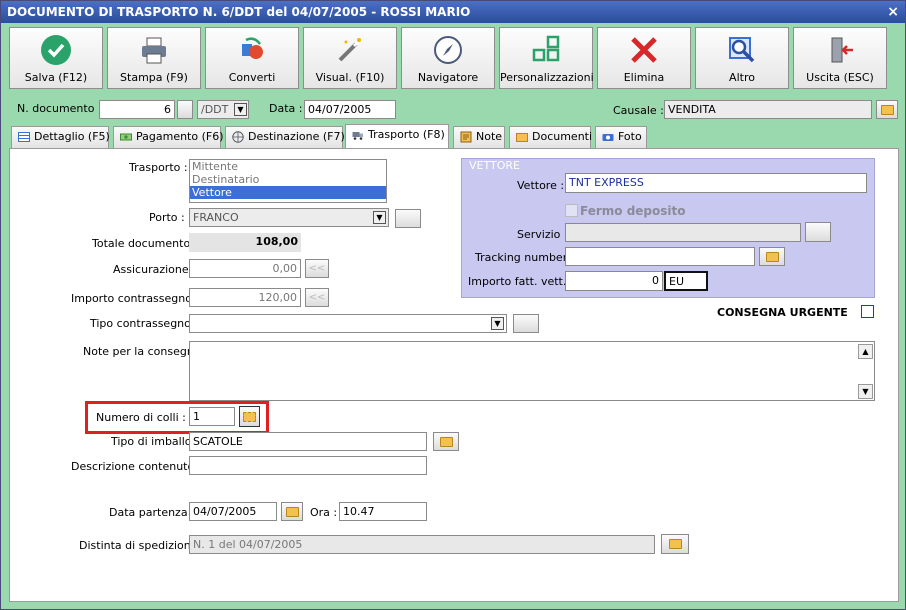  Describe the element at coordinates (608, 137) in the screenshot. I see `camera-icon` at that location.